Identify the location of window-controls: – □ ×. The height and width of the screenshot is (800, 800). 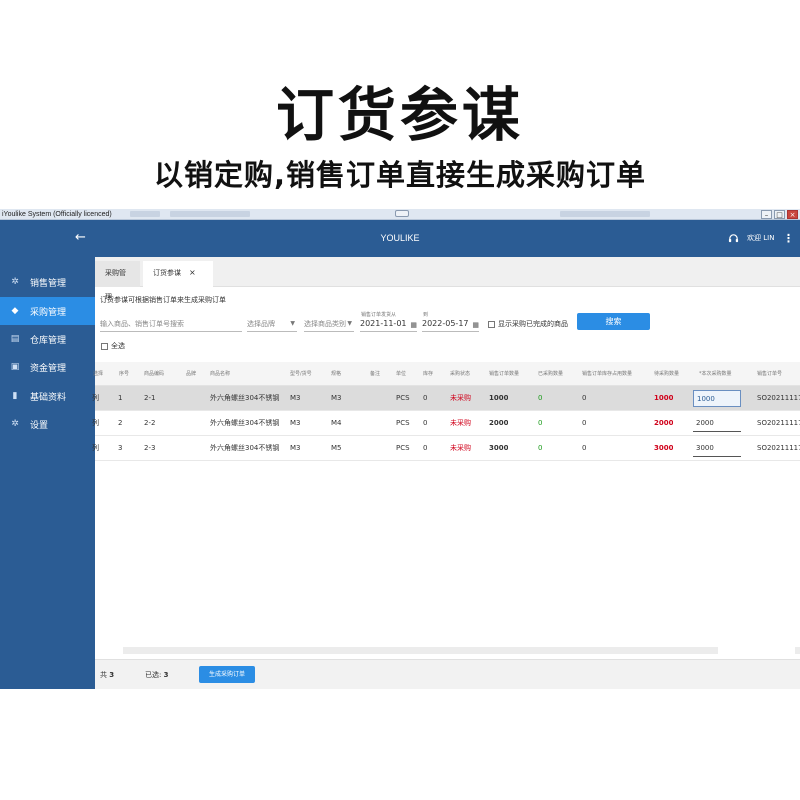
(779, 214).